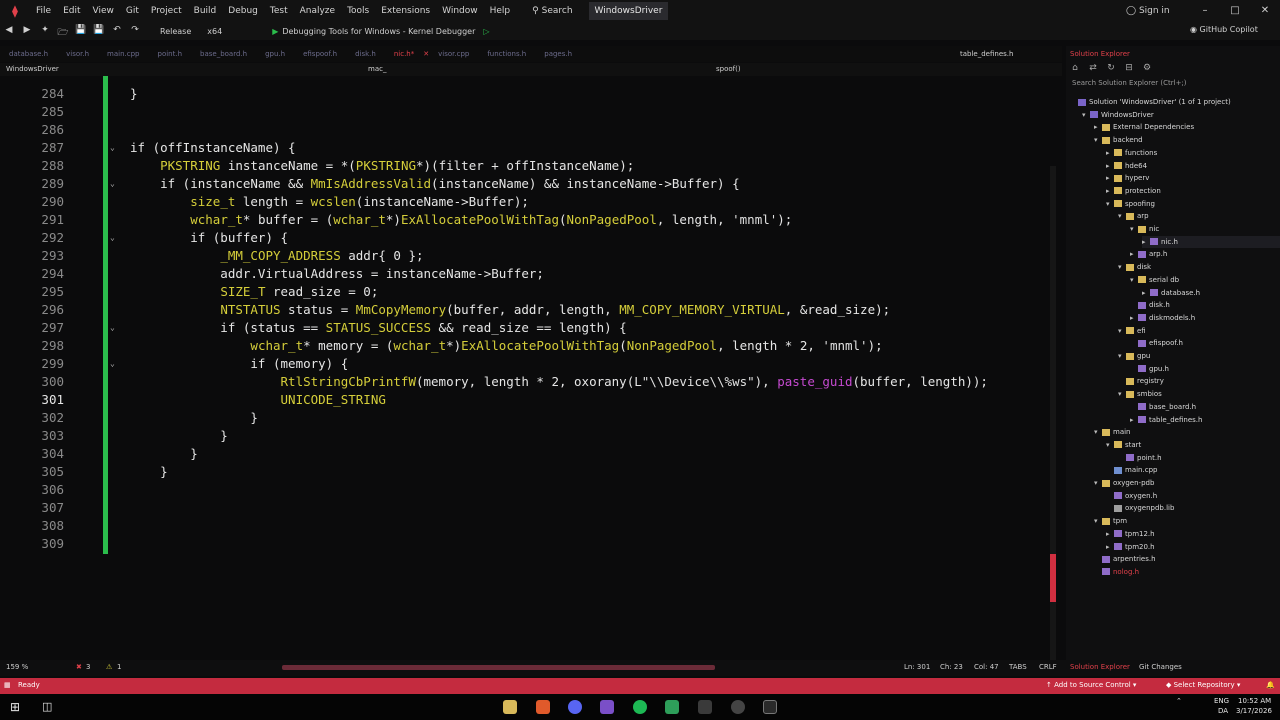 The height and width of the screenshot is (720, 1280). What do you see at coordinates (1205, 254) in the screenshot?
I see `tree-item: ▸ arp.h` at bounding box center [1205, 254].